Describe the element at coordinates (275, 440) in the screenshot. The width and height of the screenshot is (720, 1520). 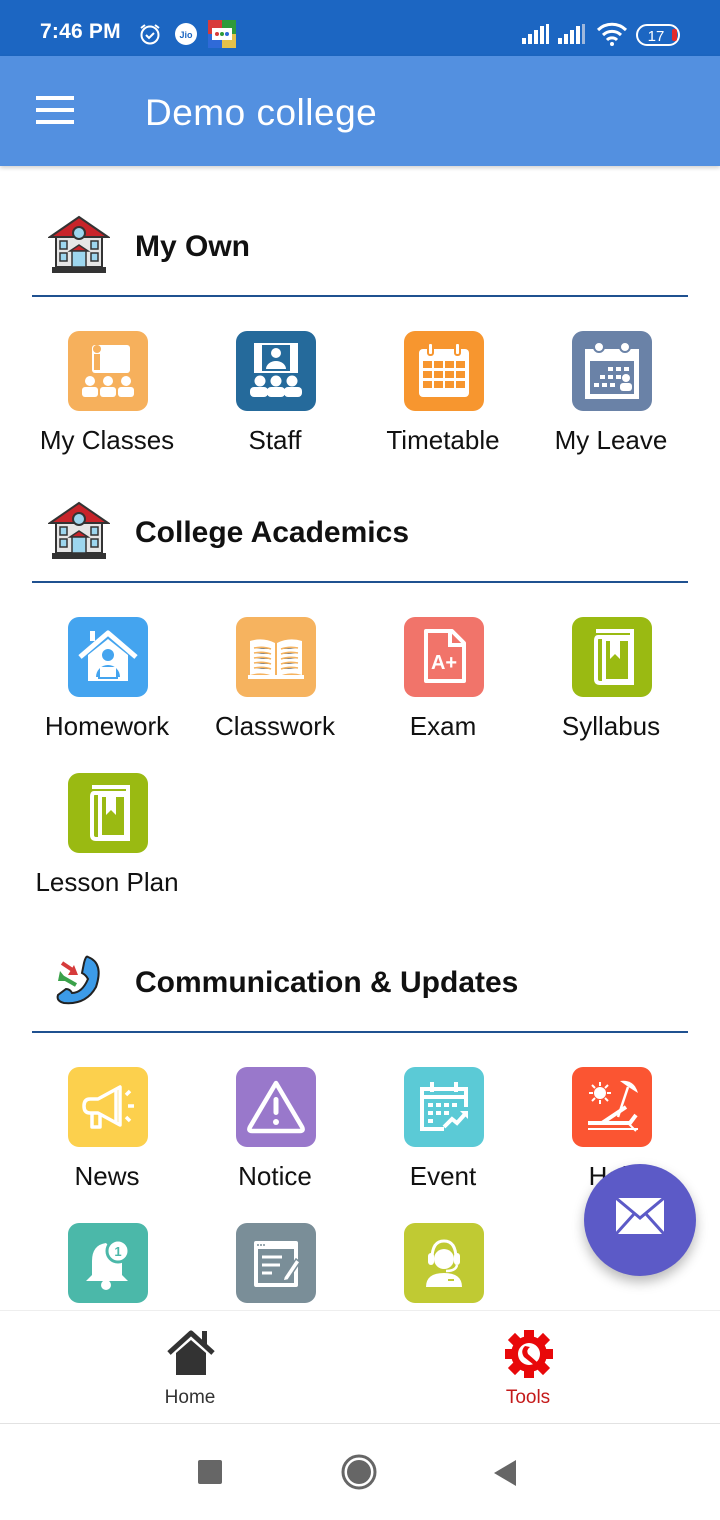
I see `tile-label: Staff` at that location.